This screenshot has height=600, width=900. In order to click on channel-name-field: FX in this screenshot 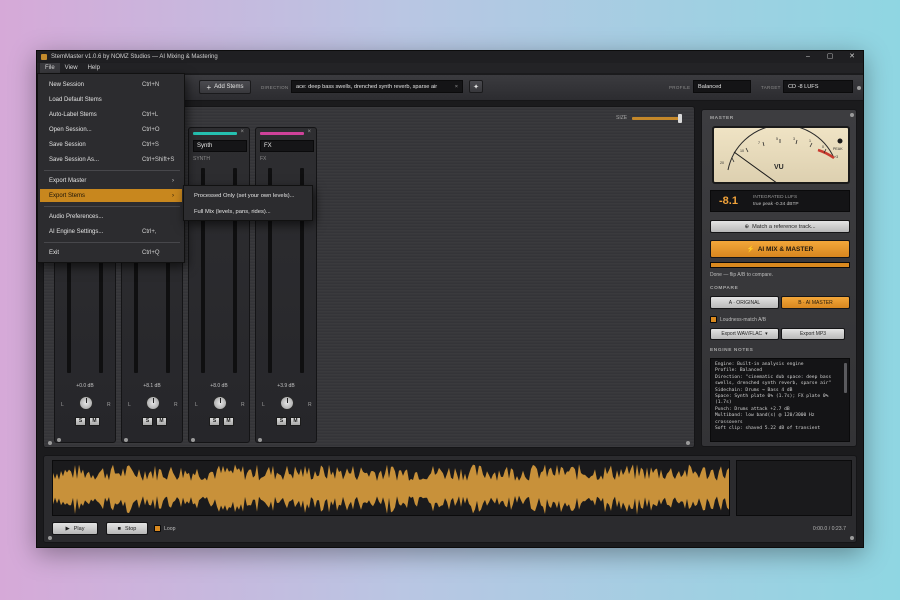, I will do `click(287, 146)`.